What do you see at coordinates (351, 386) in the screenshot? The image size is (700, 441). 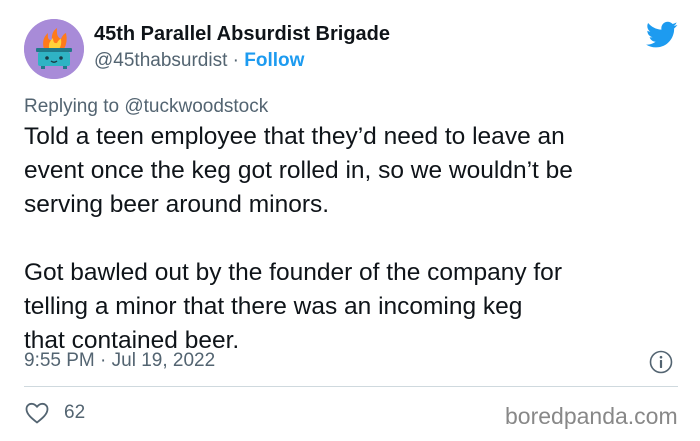 I see `tweet-divider` at bounding box center [351, 386].